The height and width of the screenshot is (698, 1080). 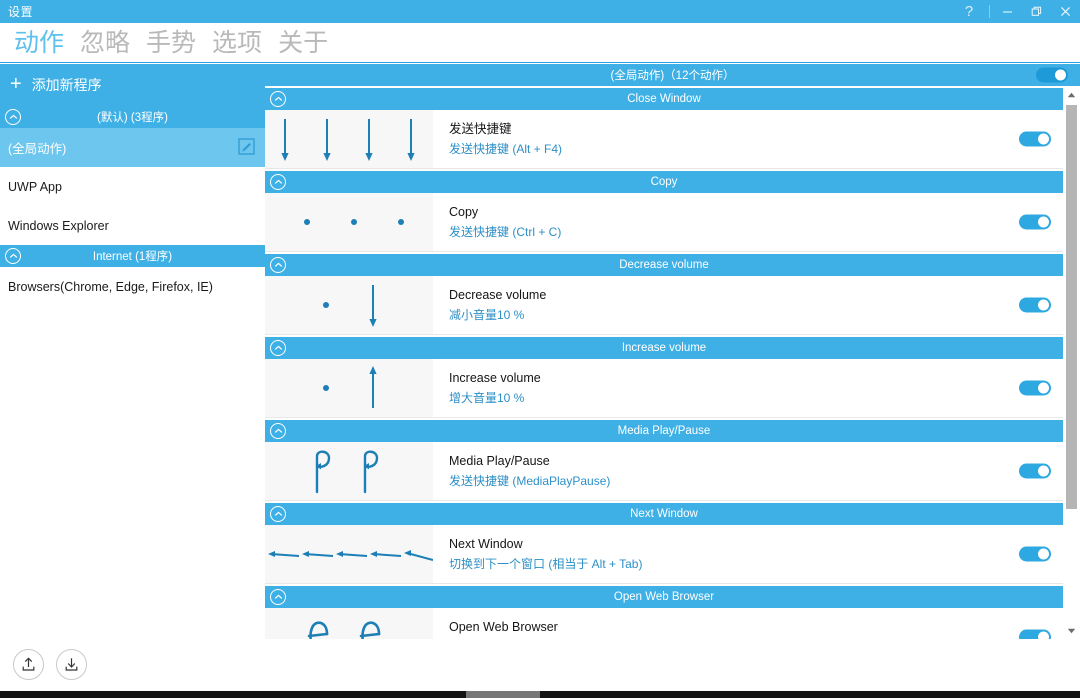 I want to click on maximize-button, so click(x=1036, y=11).